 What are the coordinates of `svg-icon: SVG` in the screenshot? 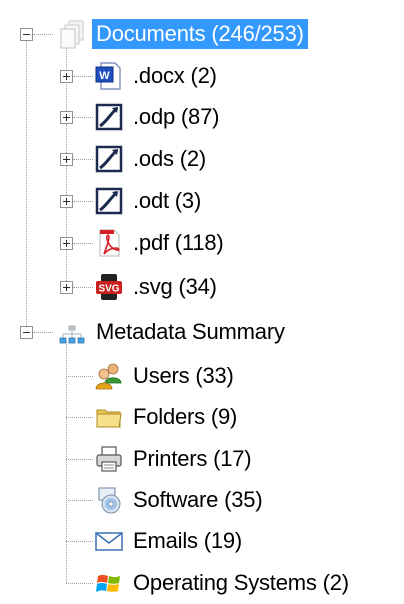 It's located at (109, 287).